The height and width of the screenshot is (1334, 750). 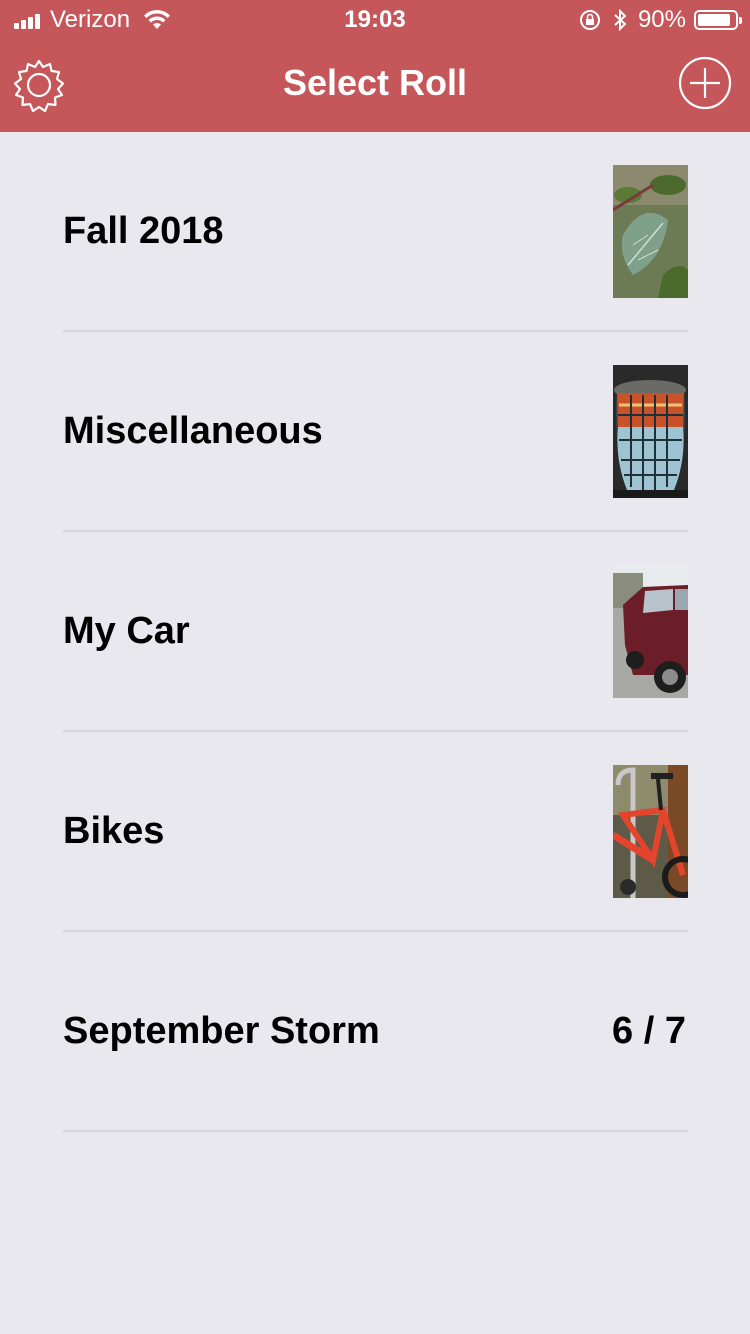 I want to click on roll-row-bikes: Bikes, so click(x=375, y=832).